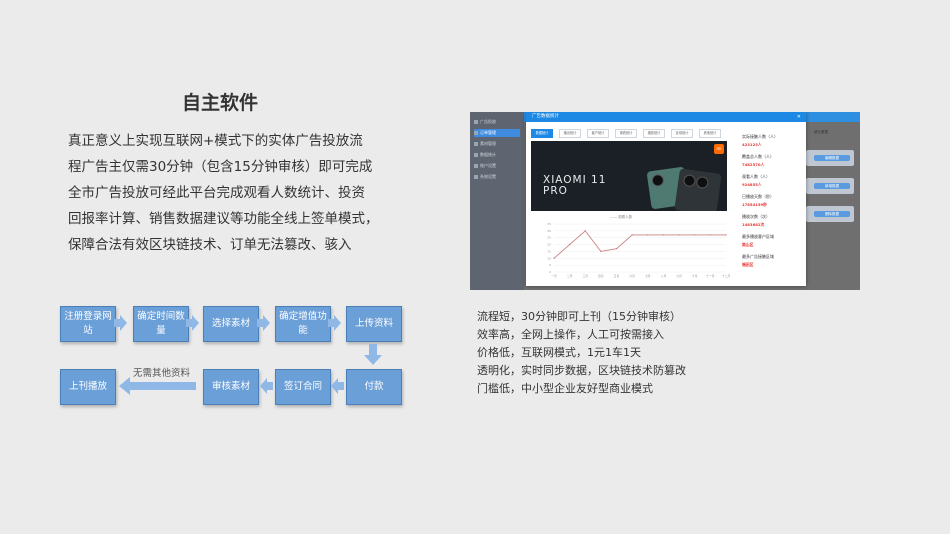 The image size is (950, 534). Describe the element at coordinates (559, 352) in the screenshot. I see `feature-item: 价格低，互联网模式，1元1车1天` at that location.